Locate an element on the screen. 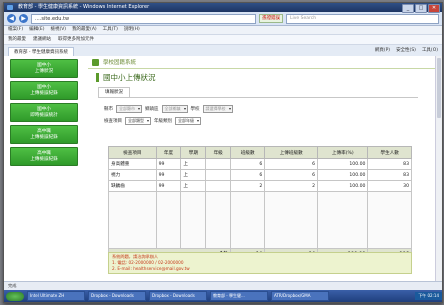  township-select: 全部鄉鎮 is located at coordinates (174, 108).